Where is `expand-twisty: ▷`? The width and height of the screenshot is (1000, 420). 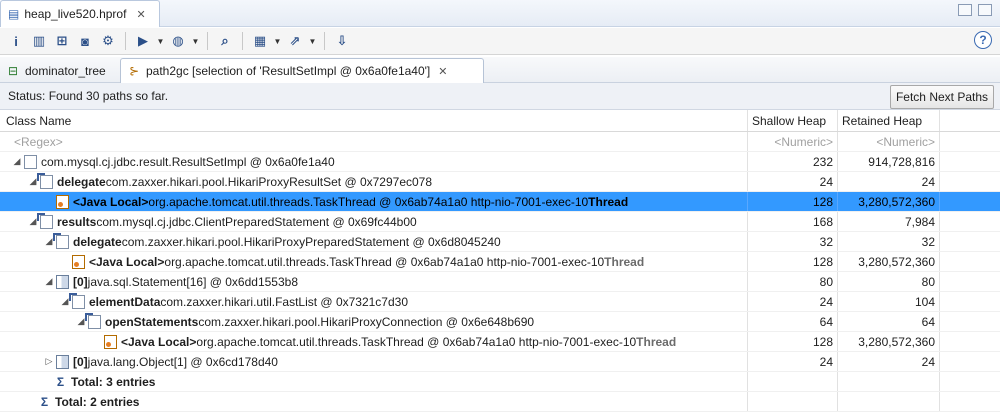 expand-twisty: ▷ is located at coordinates (49, 361).